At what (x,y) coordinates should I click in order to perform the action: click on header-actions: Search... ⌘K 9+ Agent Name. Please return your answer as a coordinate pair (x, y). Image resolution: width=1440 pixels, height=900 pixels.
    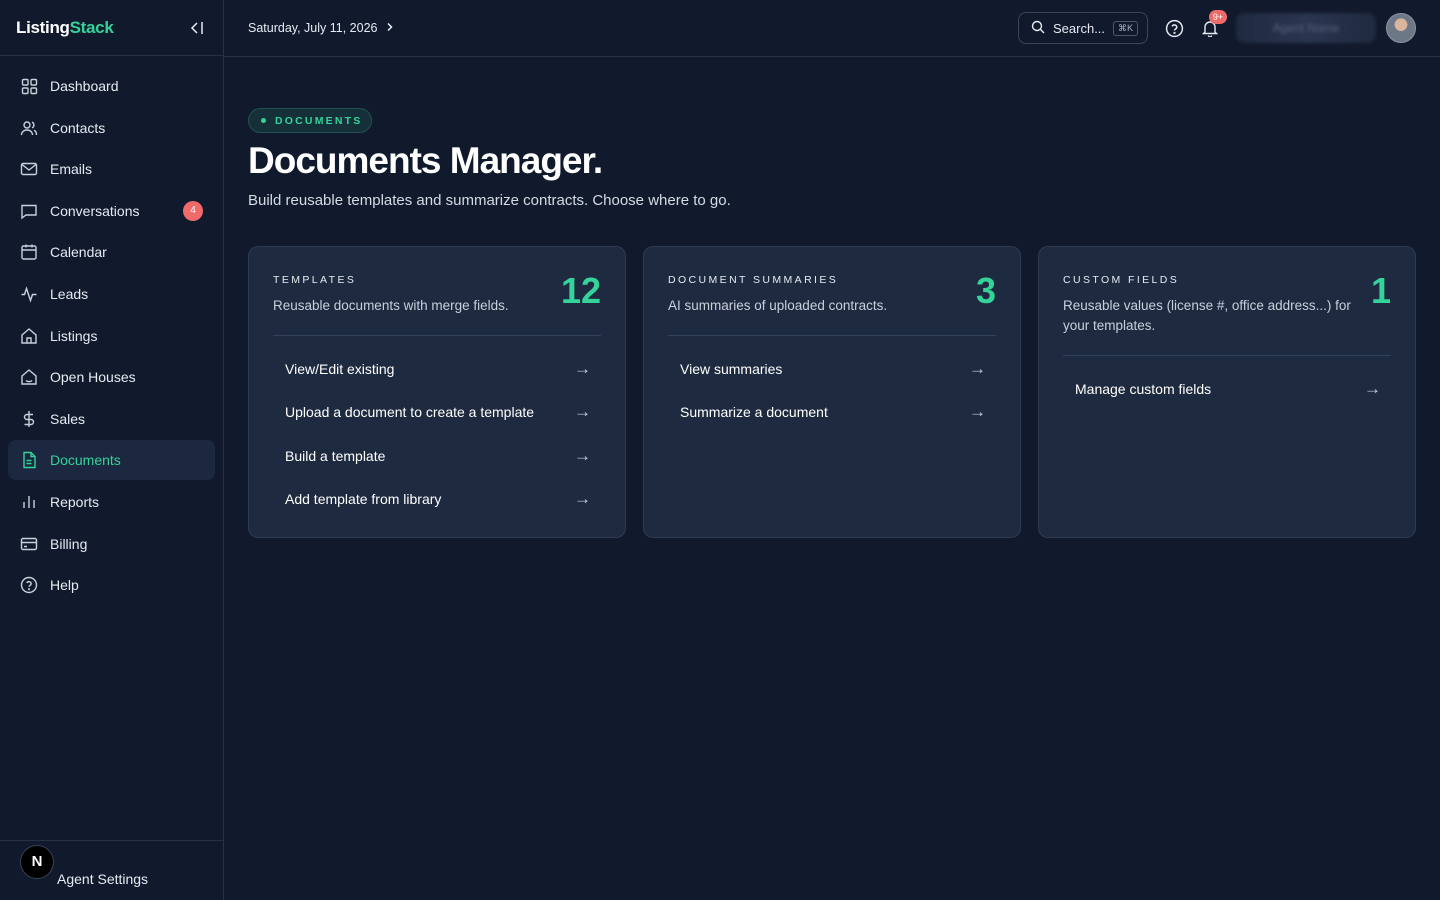
    Looking at the image, I should click on (1217, 27).